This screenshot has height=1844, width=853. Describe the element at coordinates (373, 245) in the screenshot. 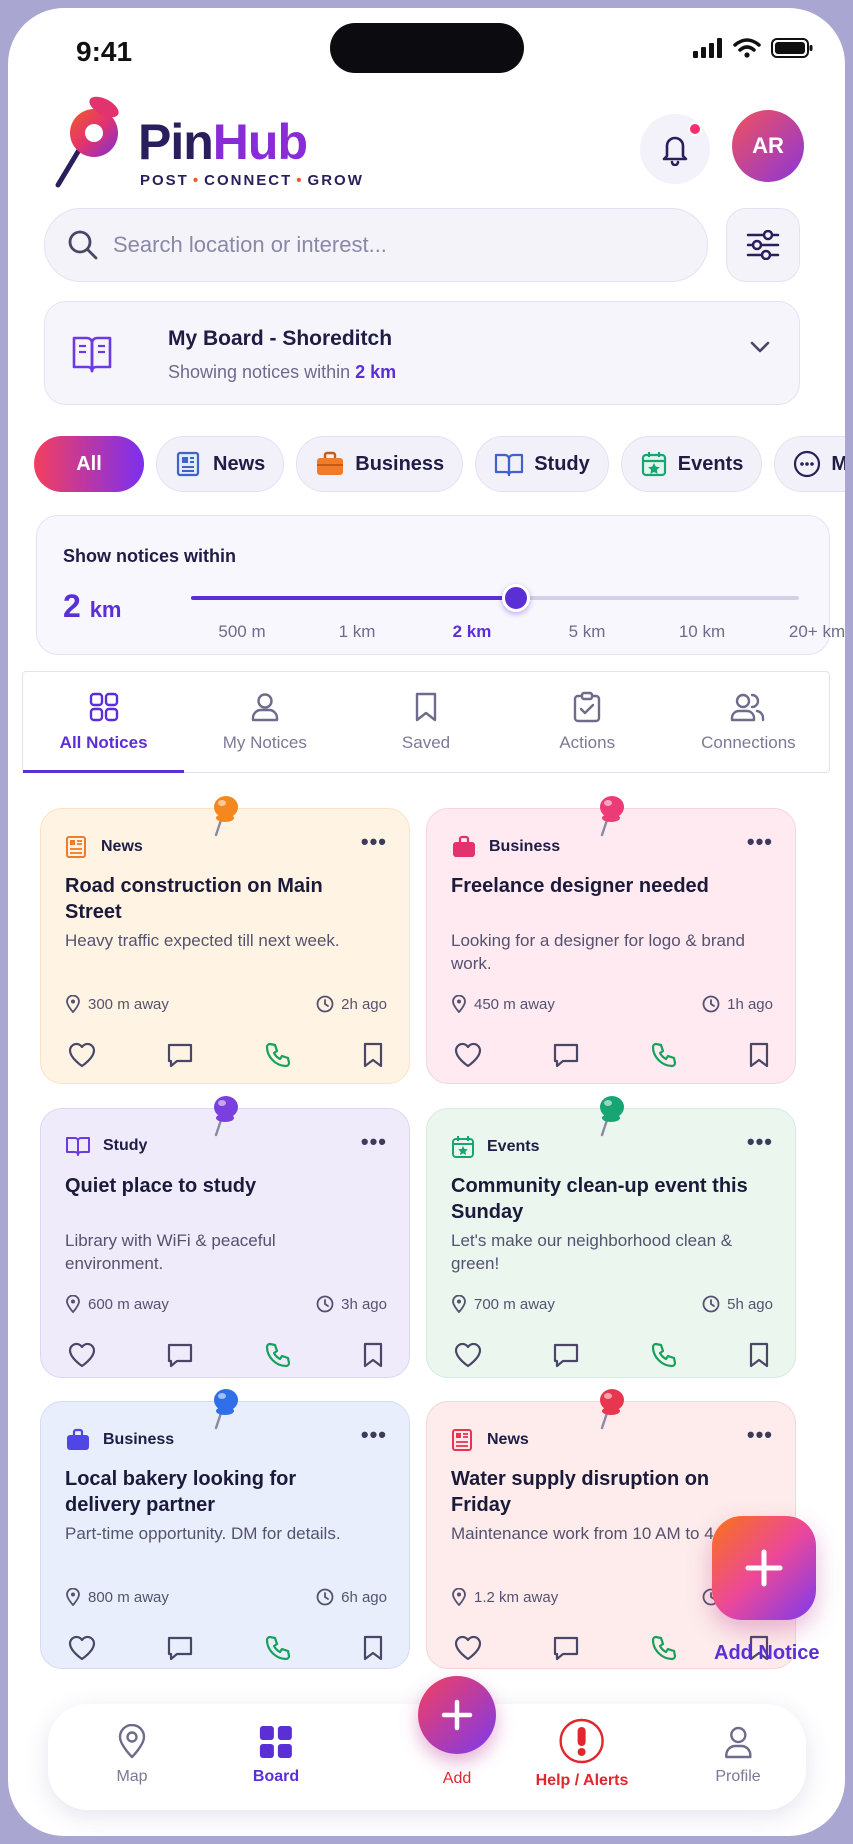

I see `search-input` at that location.